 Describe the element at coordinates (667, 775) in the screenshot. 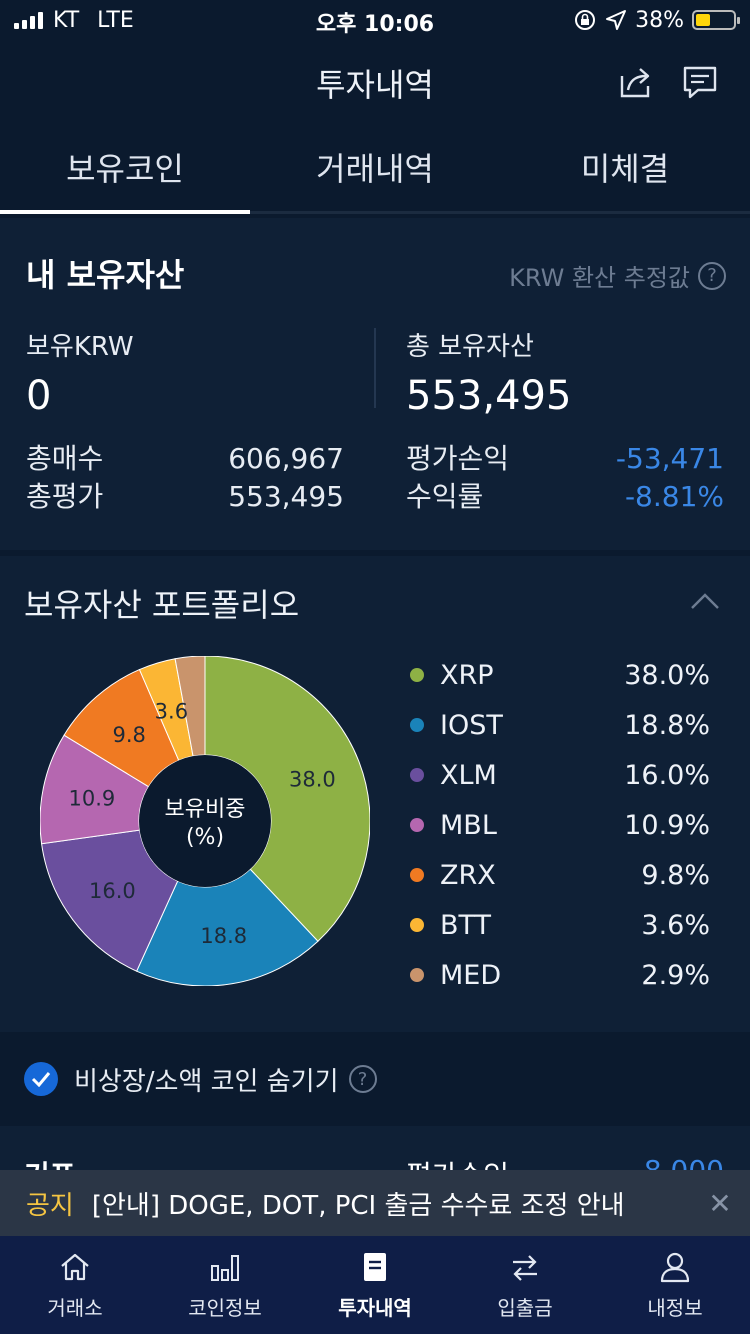

I see `legend-value: 16.0%` at that location.